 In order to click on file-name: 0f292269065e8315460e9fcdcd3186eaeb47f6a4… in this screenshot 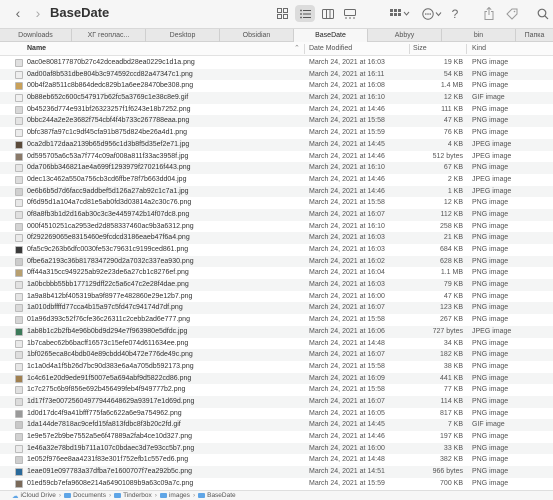, I will do `click(108, 238)`.